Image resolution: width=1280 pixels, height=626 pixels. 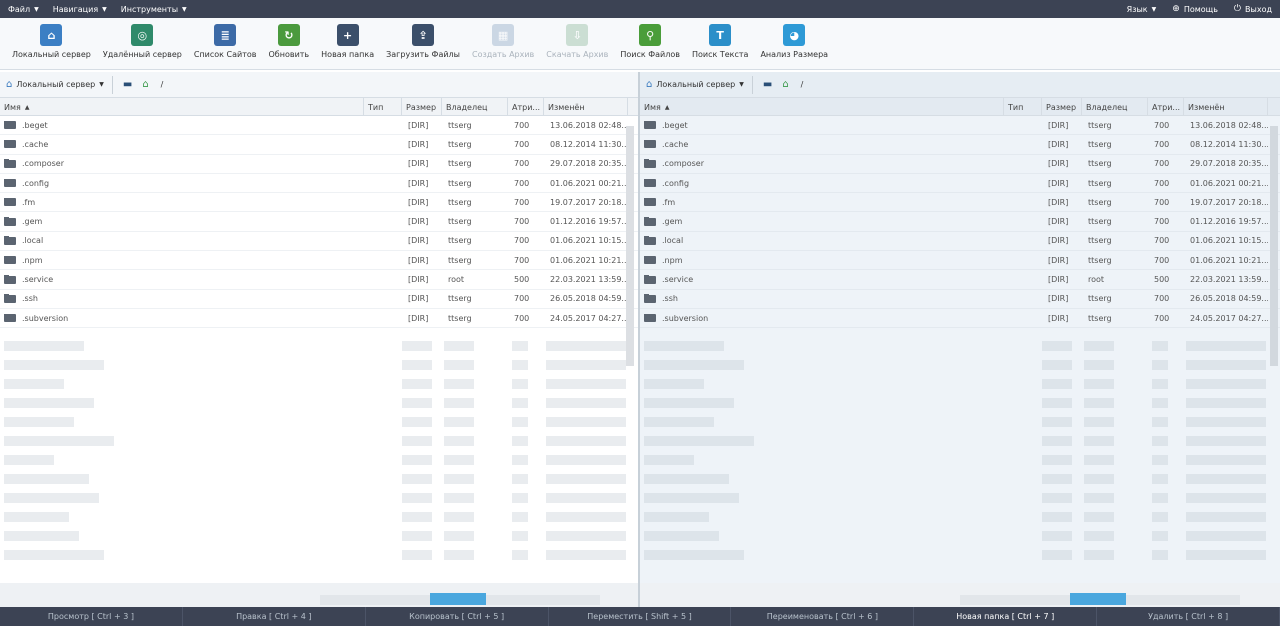 I want to click on file-name: .cache, so click(x=675, y=144).